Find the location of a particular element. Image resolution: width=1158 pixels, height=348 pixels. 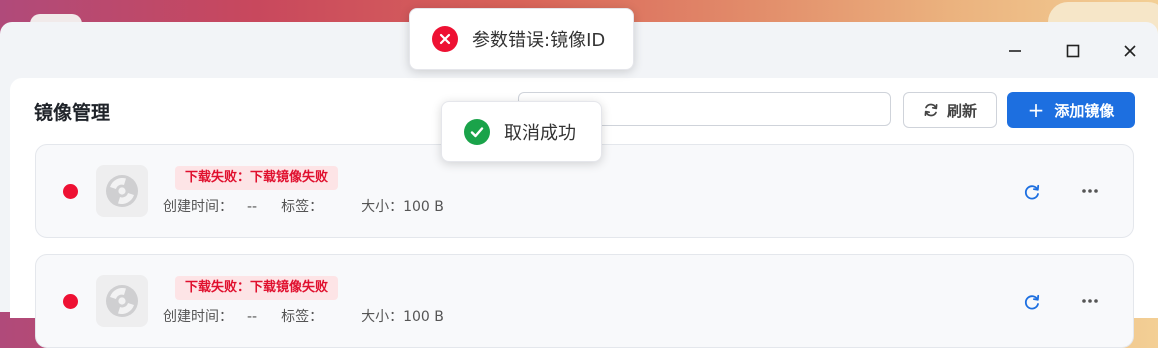

refresh-button: 刷新 is located at coordinates (950, 110).